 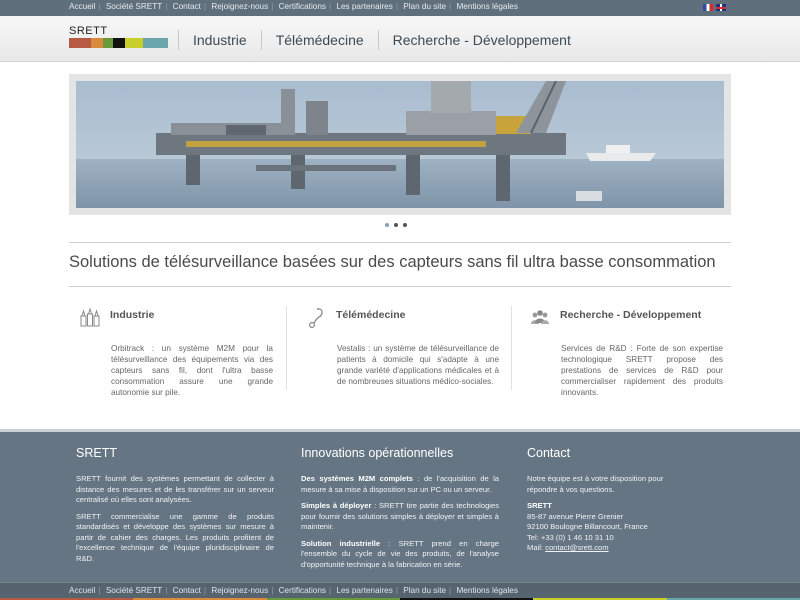 I want to click on contact-tel: Tel: +33 (0) 1 46 10 31 10, so click(x=570, y=537).